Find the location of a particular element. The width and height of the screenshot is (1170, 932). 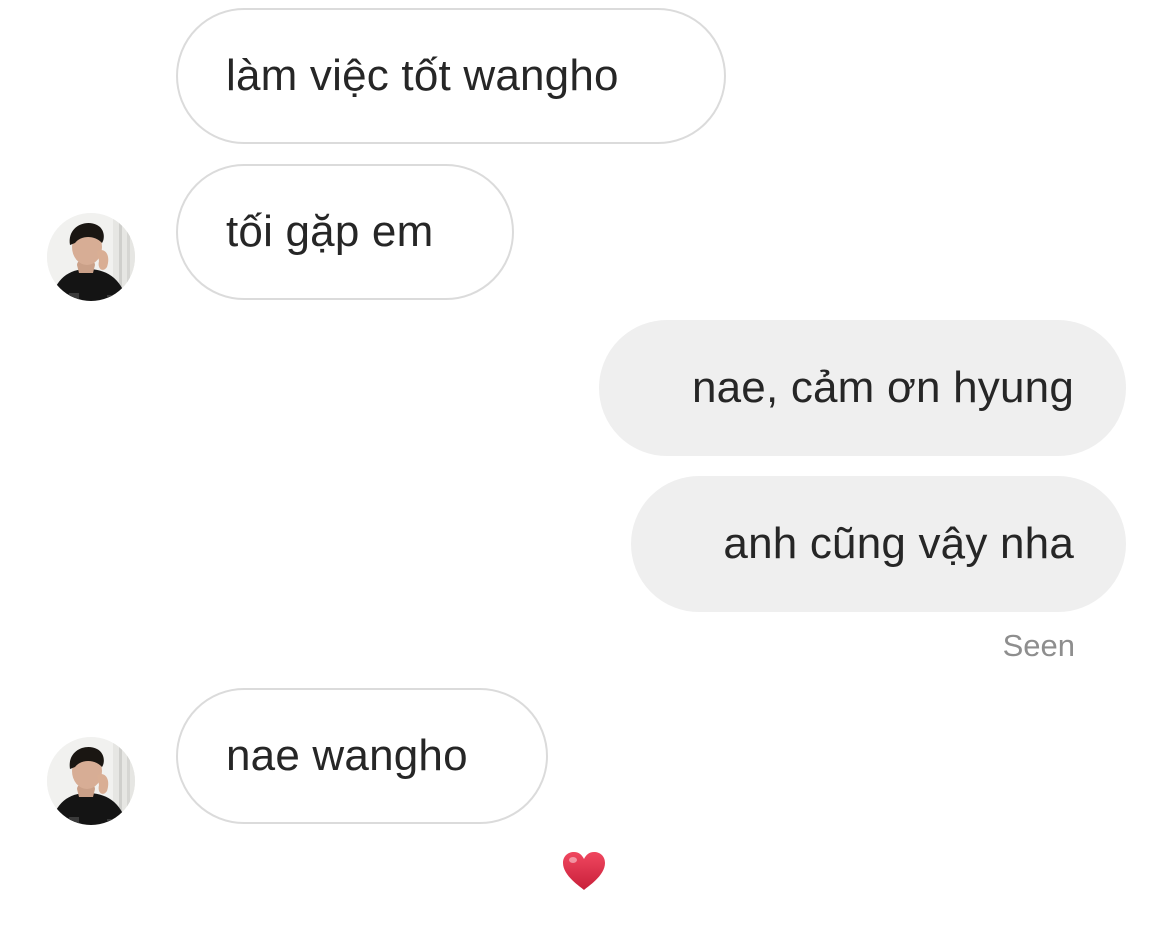

message-text: làm việc tốt wangho is located at coordinates (422, 75).